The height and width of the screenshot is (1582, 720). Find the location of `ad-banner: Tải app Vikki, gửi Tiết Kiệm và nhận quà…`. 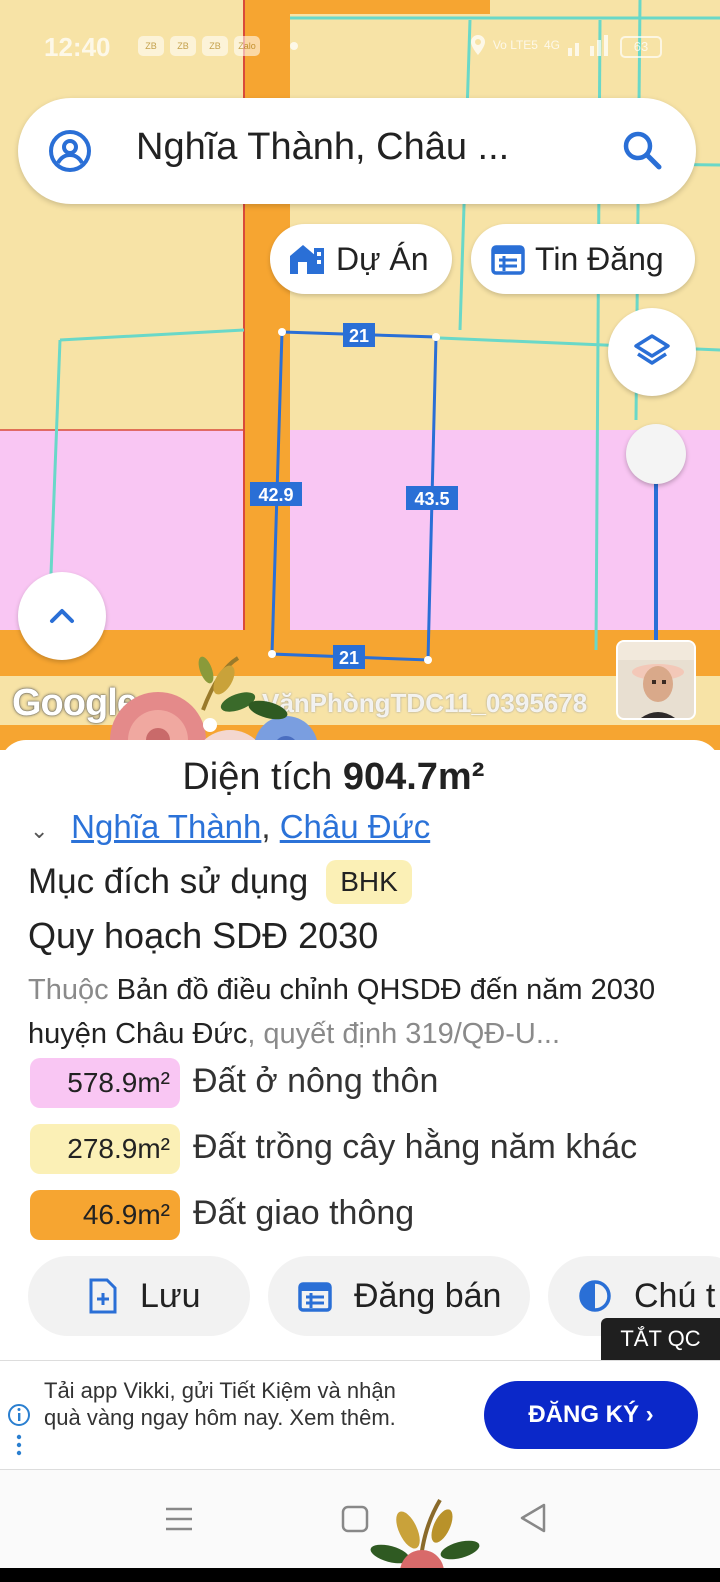

ad-banner: Tải app Vikki, gửi Tiết Kiệm và nhận quà… is located at coordinates (360, 1415).